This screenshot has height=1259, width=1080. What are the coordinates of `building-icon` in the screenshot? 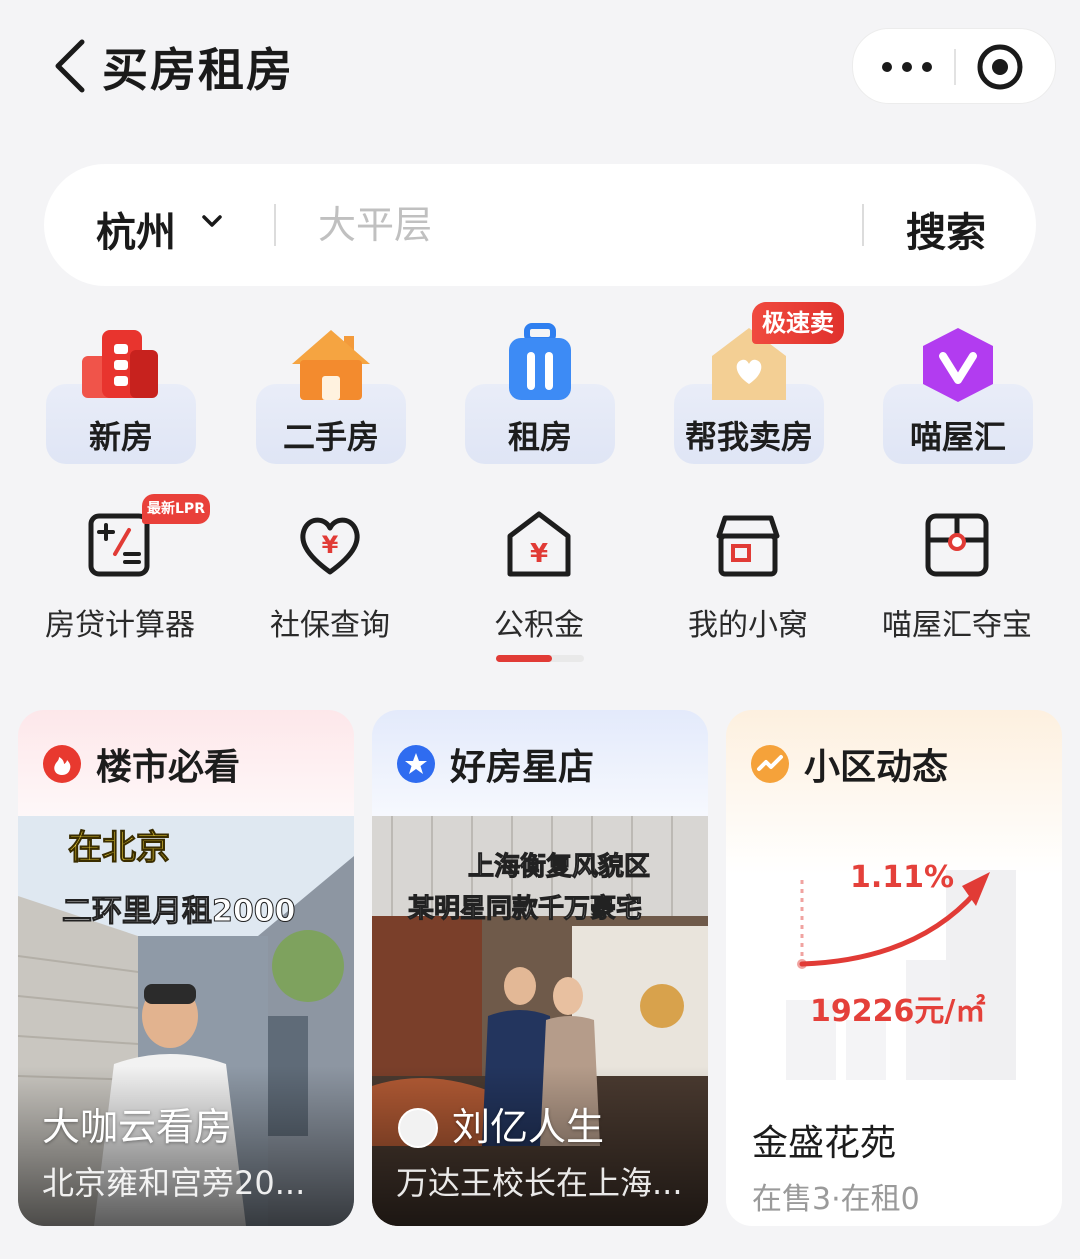 It's located at (121, 363).